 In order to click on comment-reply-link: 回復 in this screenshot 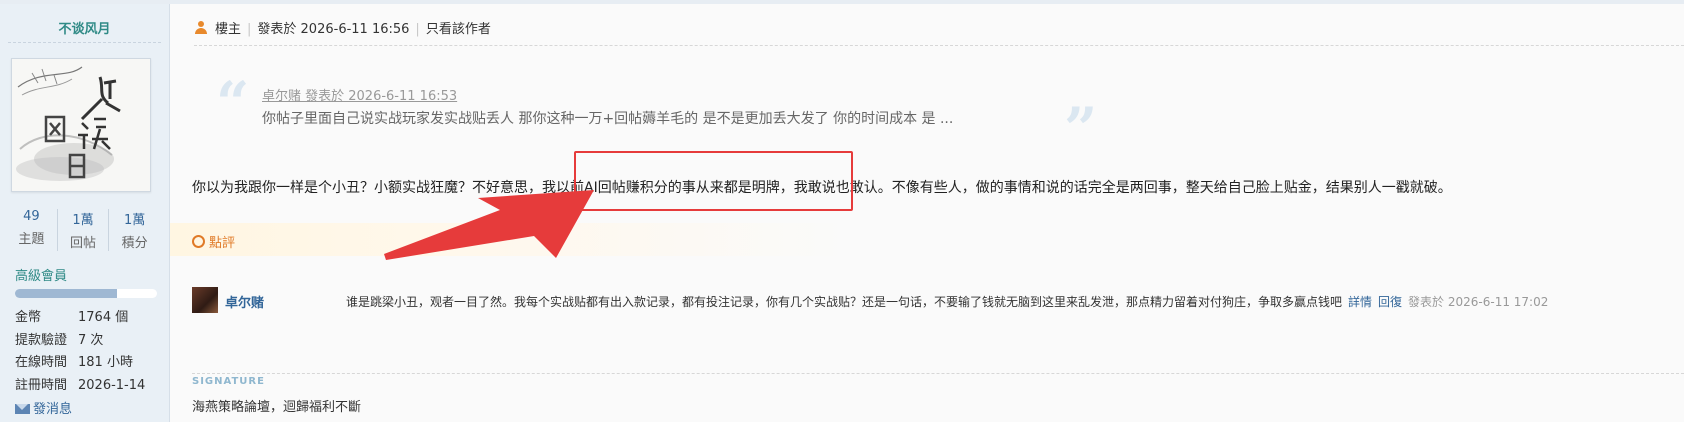, I will do `click(1390, 302)`.